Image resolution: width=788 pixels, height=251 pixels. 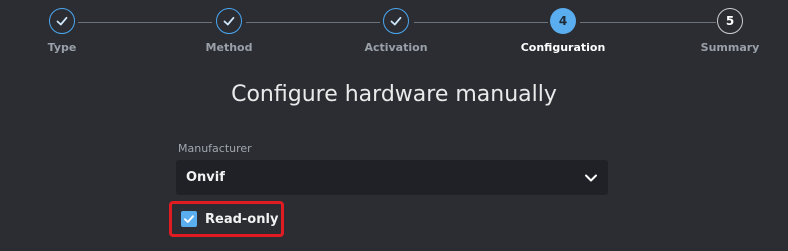 What do you see at coordinates (62, 47) in the screenshot?
I see `step-label: Type` at bounding box center [62, 47].